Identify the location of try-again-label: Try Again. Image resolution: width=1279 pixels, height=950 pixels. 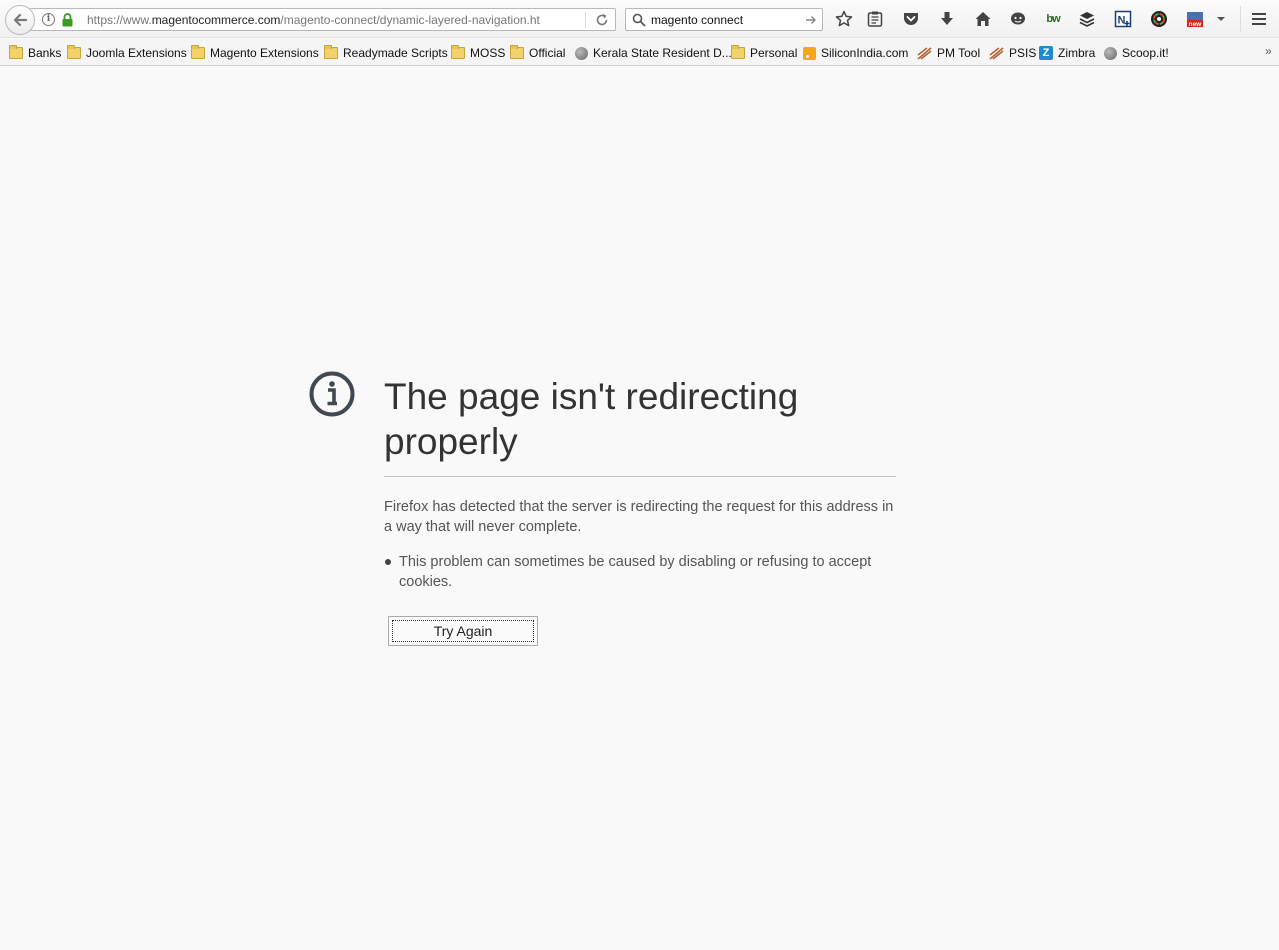
(463, 631).